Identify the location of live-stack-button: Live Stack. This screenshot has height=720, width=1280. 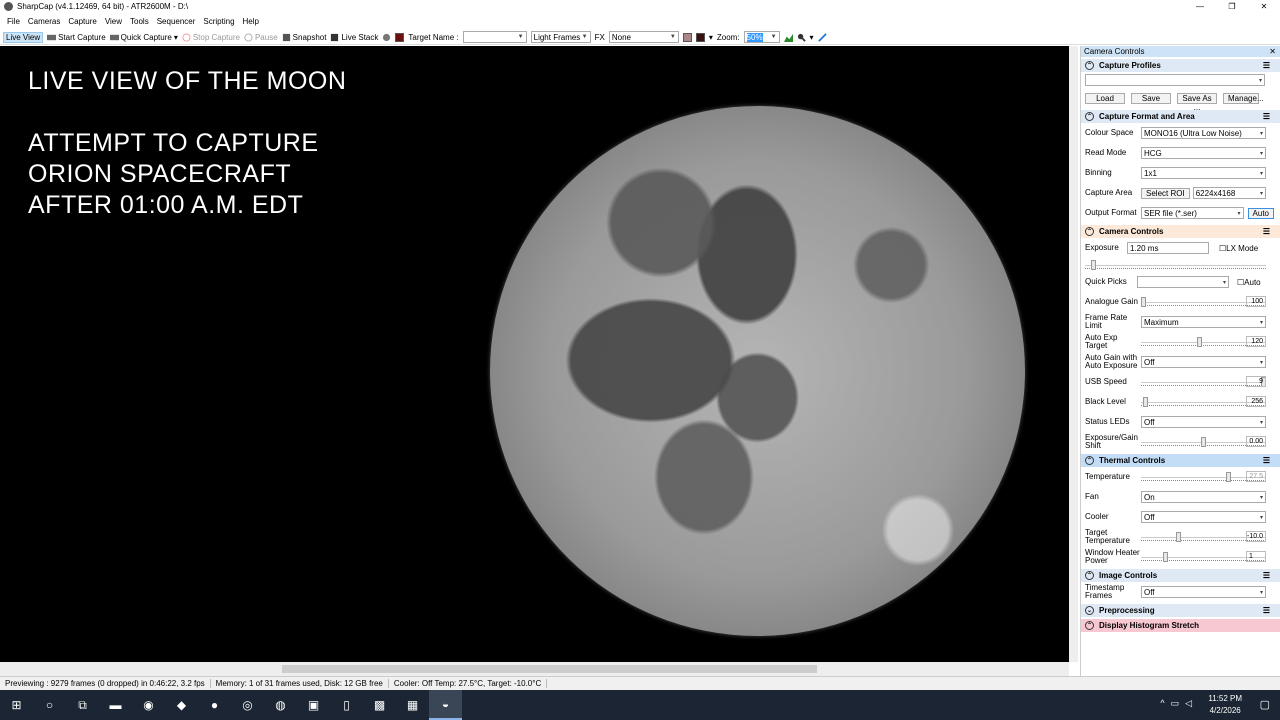
(354, 37).